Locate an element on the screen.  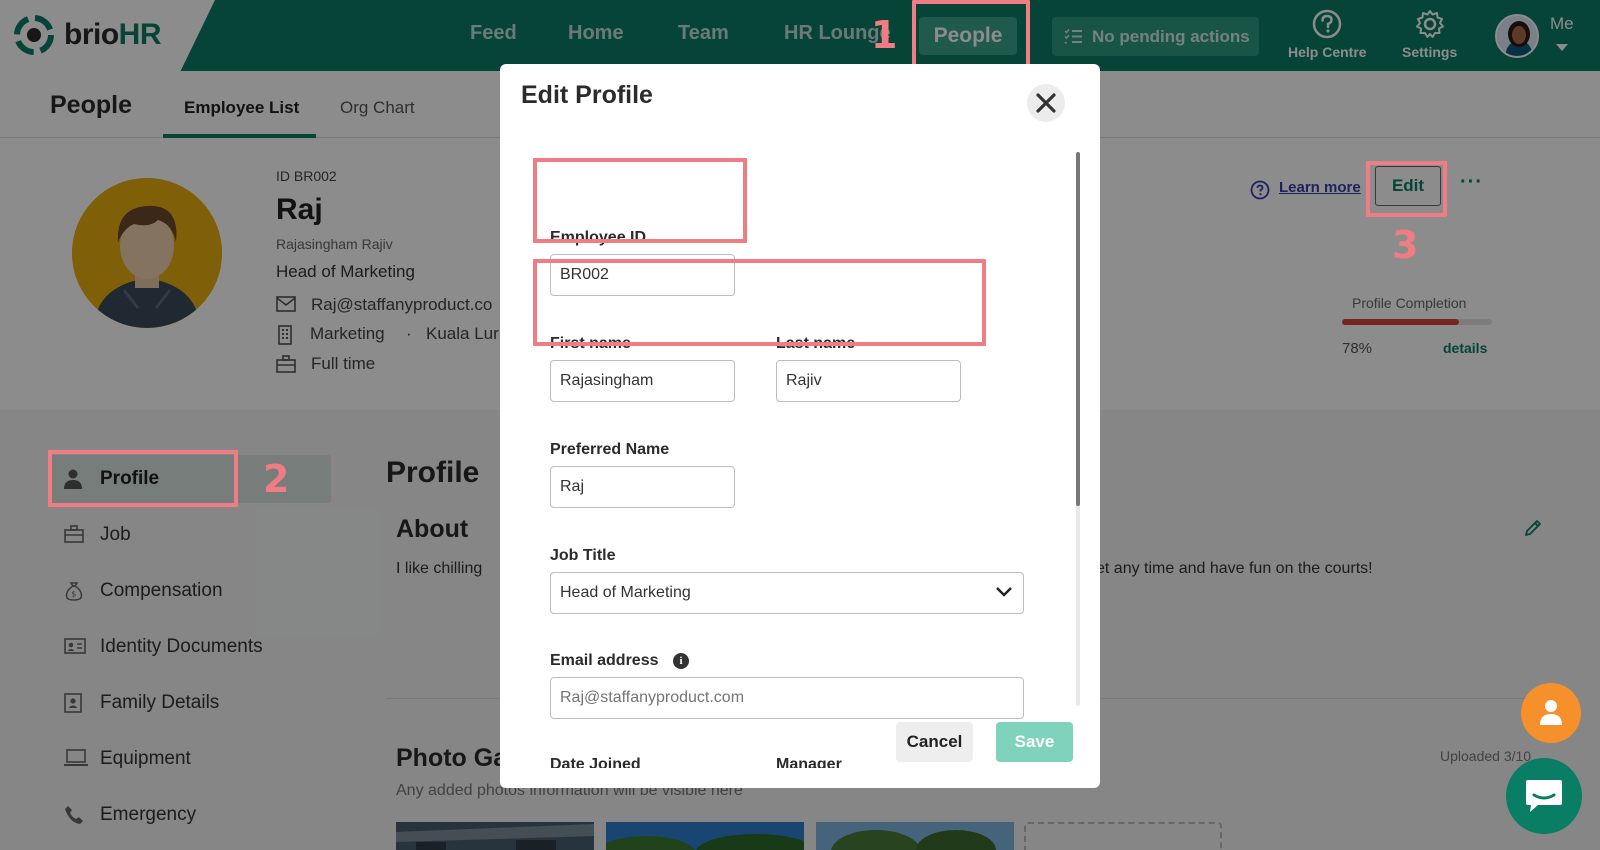
manager-label: Manager is located at coordinates (809, 762).